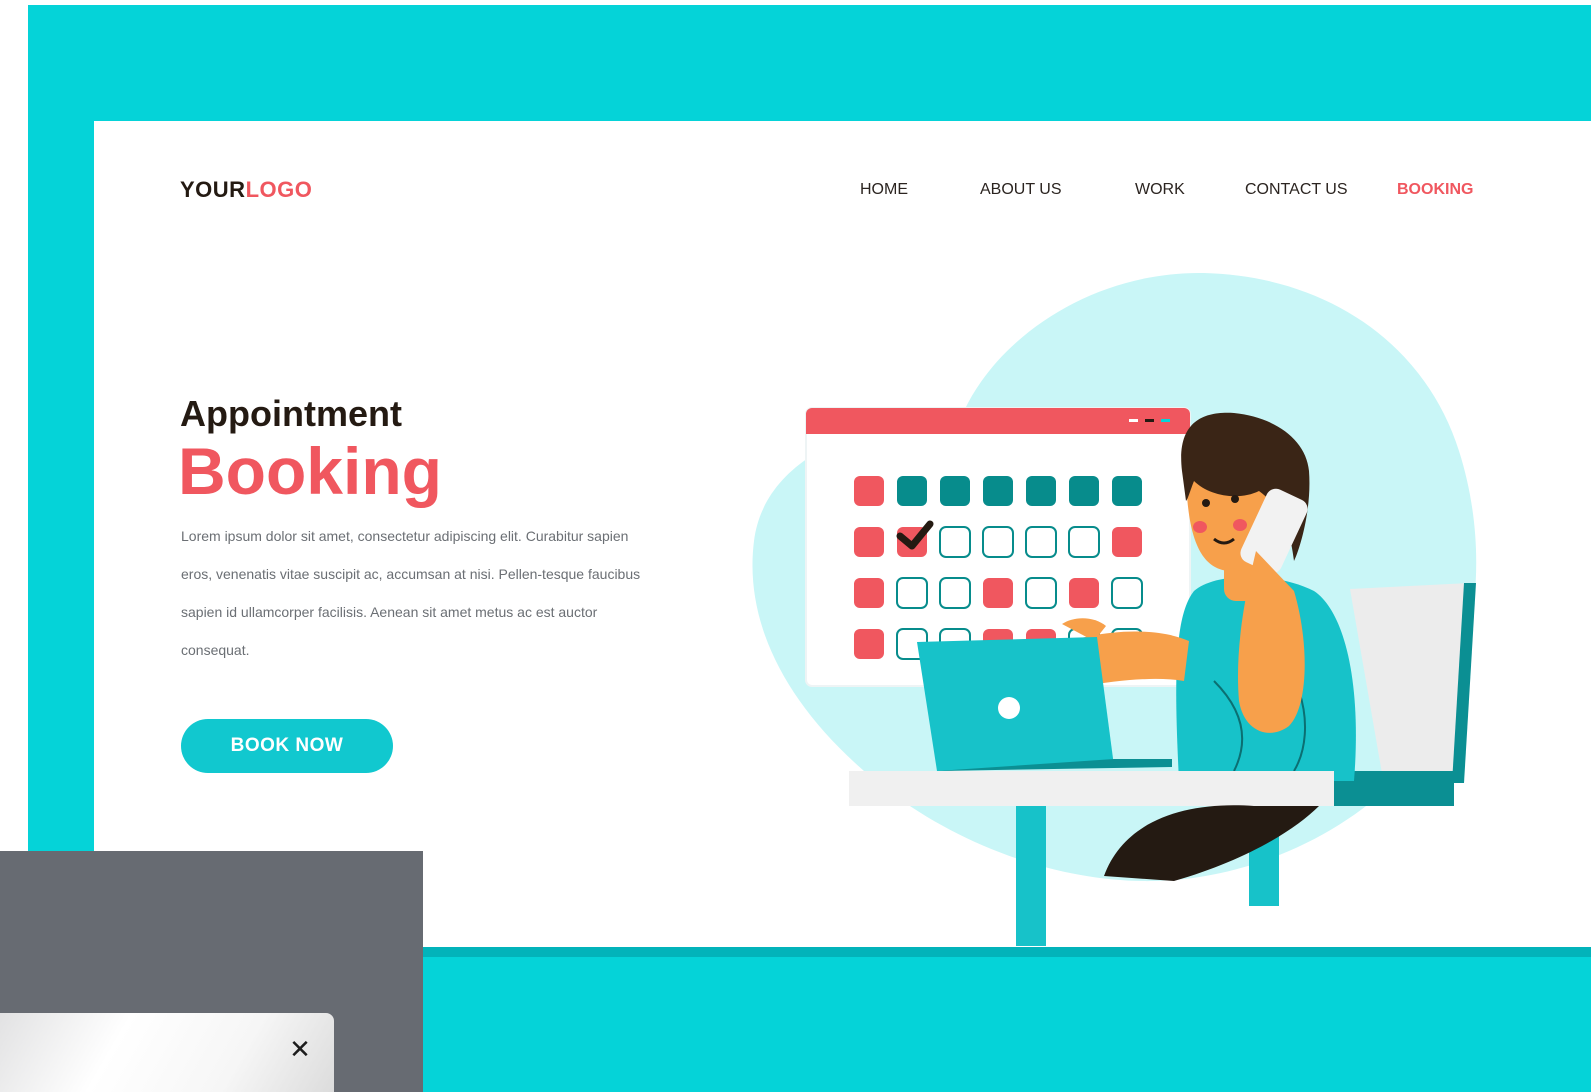 The height and width of the screenshot is (1092, 1591). Describe the element at coordinates (167, 1052) in the screenshot. I see `popup-dialog: ✕` at that location.